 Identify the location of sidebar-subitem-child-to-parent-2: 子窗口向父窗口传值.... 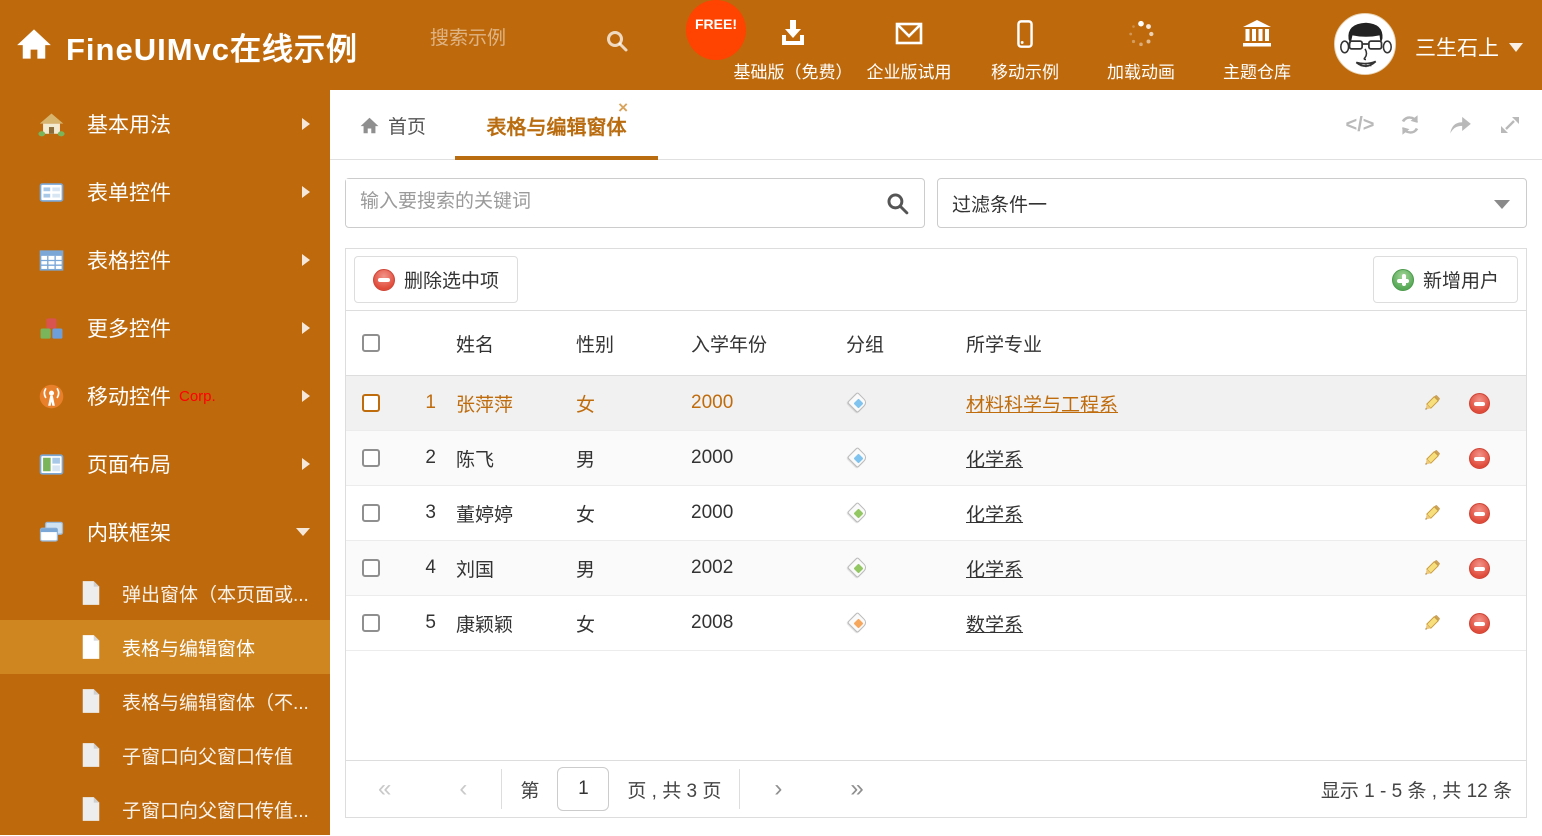
(165, 809).